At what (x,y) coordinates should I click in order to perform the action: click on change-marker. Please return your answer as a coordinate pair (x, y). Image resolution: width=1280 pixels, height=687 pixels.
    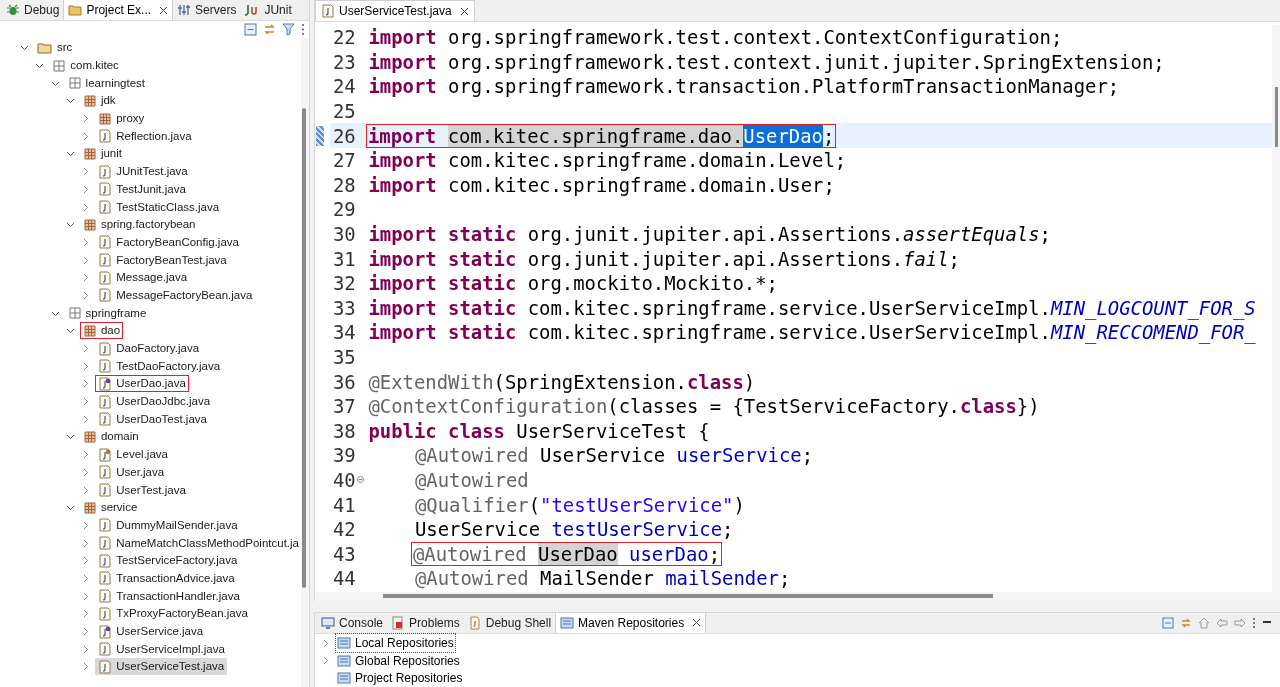
    Looking at the image, I should click on (320, 135).